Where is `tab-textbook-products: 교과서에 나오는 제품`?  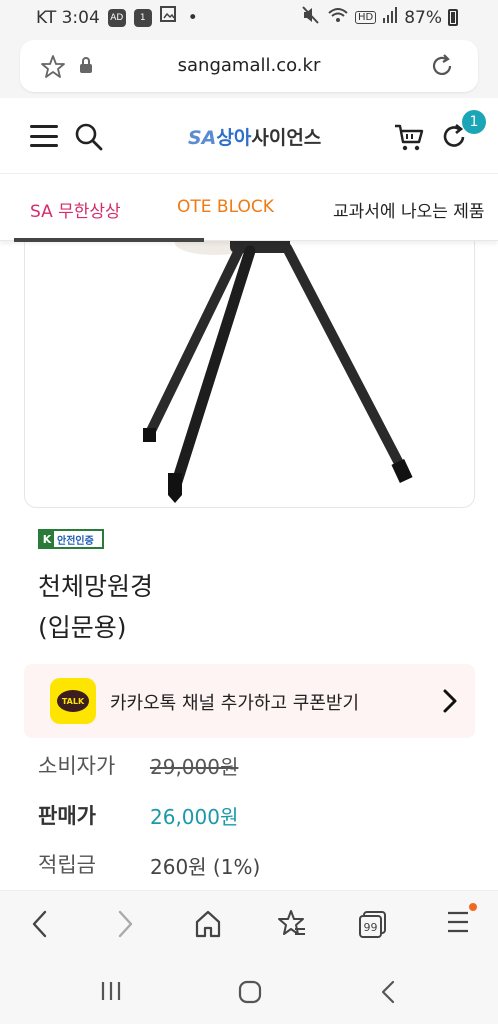 tab-textbook-products: 교과서에 나오는 제품 is located at coordinates (409, 209).